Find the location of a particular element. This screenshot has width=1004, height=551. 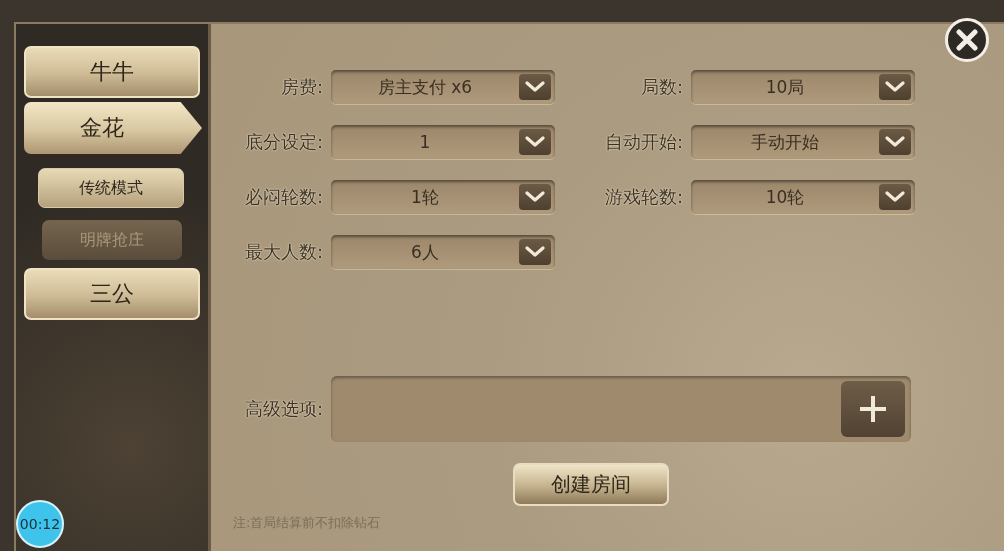

options-field is located at coordinates (621, 409).